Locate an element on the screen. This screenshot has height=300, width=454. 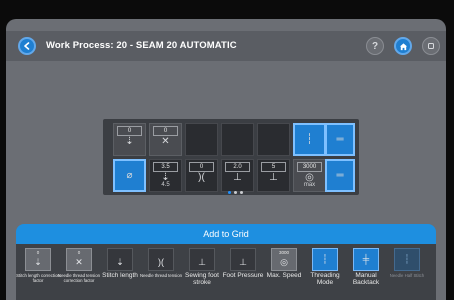
grid-cell-manual-backtack: ═ is located at coordinates (340, 175).